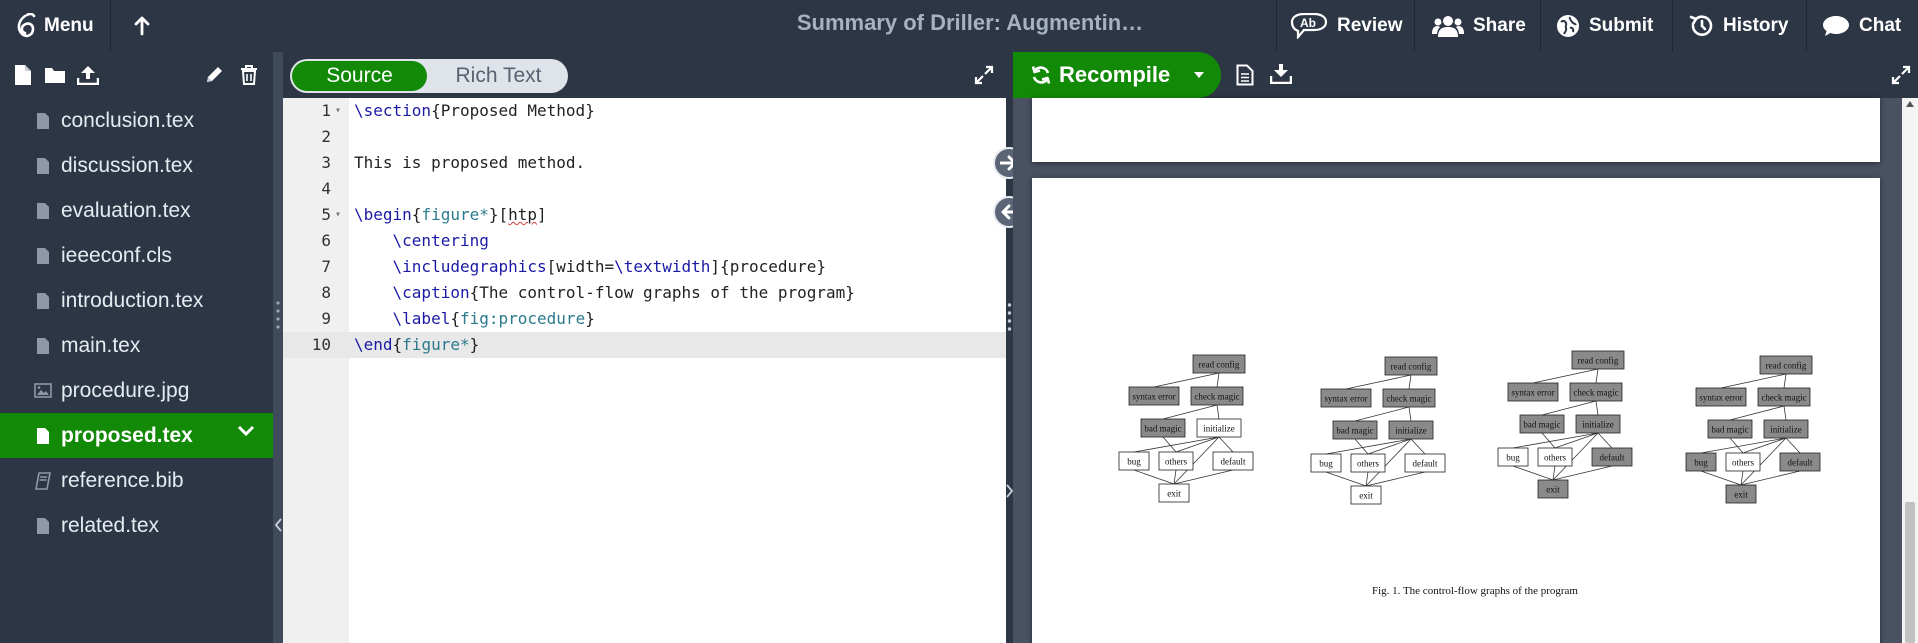  Describe the element at coordinates (1861, 26) in the screenshot. I see `chat-button: Chat` at that location.